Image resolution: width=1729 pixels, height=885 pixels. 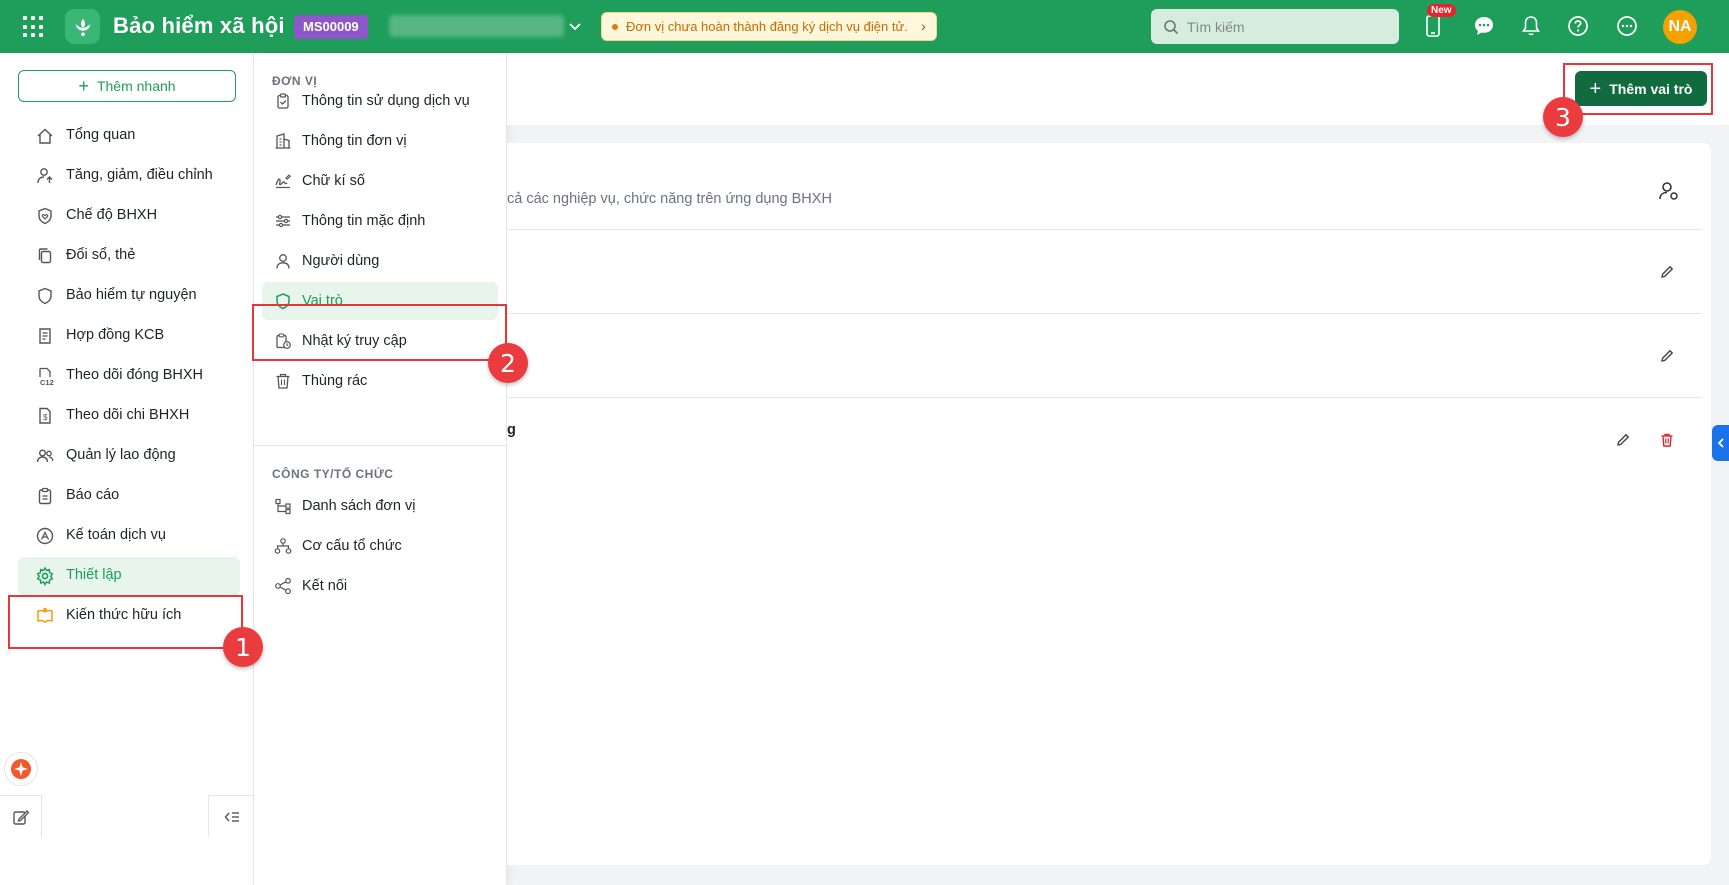 What do you see at coordinates (1680, 27) in the screenshot?
I see `avatar: NA` at bounding box center [1680, 27].